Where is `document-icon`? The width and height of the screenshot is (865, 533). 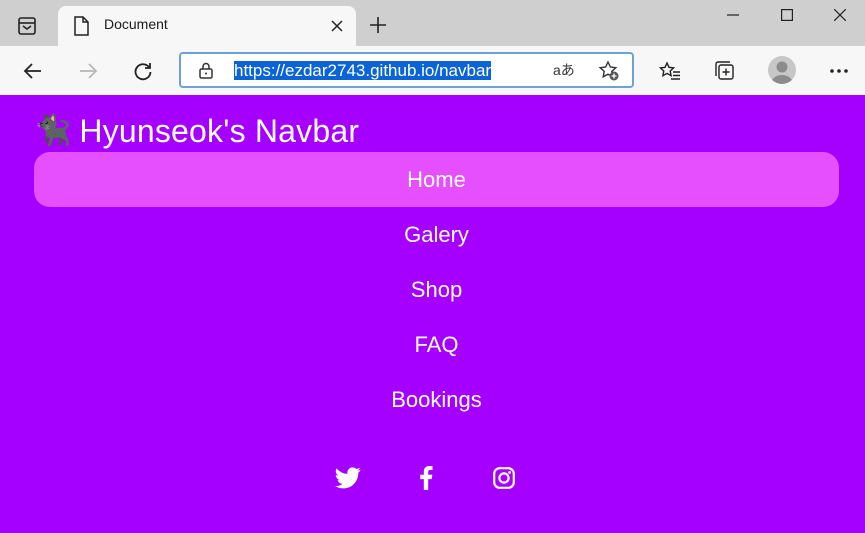 document-icon is located at coordinates (81, 26).